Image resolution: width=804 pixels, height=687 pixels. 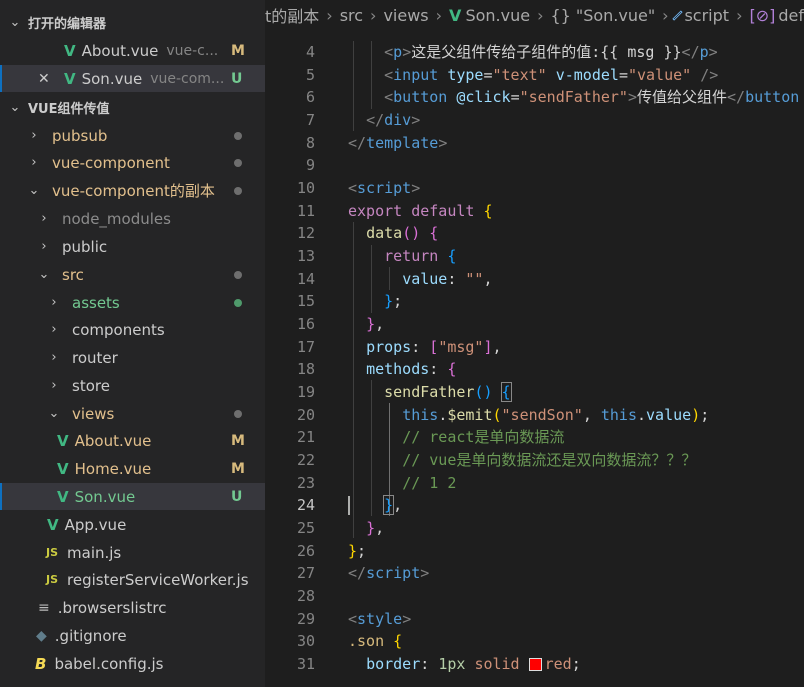 What do you see at coordinates (132, 22) in the screenshot?
I see `open-editors-header: ⌄ 打开的编辑器` at bounding box center [132, 22].